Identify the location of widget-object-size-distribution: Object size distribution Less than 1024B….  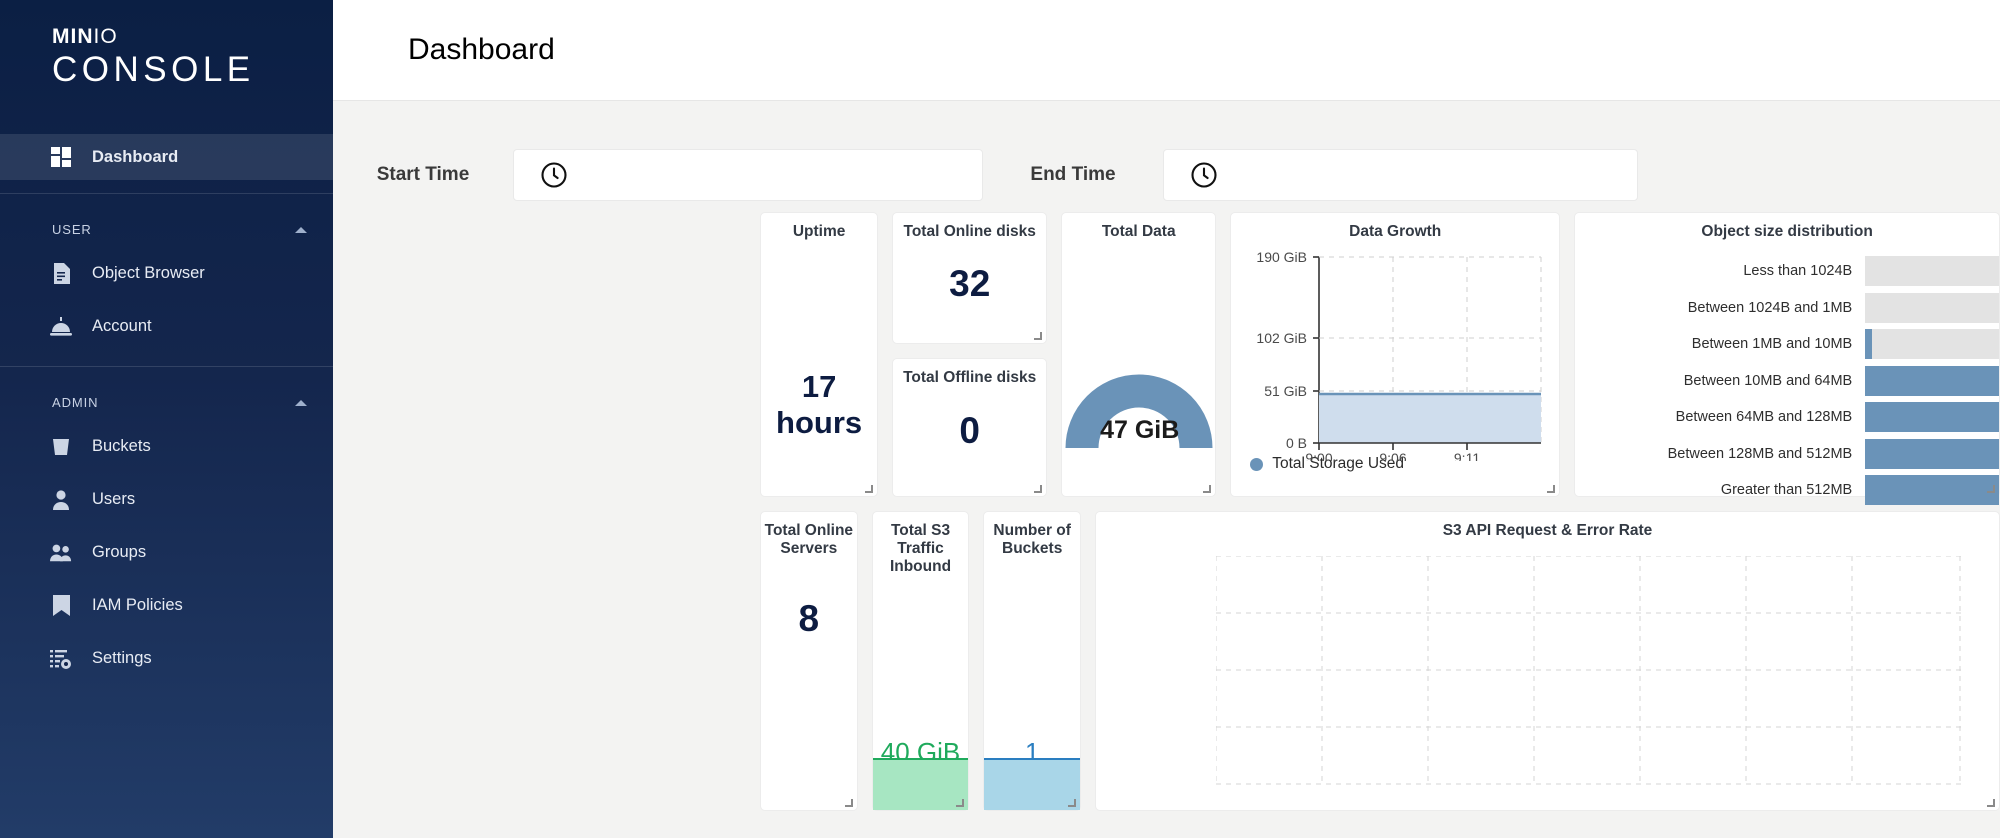
(1787, 359).